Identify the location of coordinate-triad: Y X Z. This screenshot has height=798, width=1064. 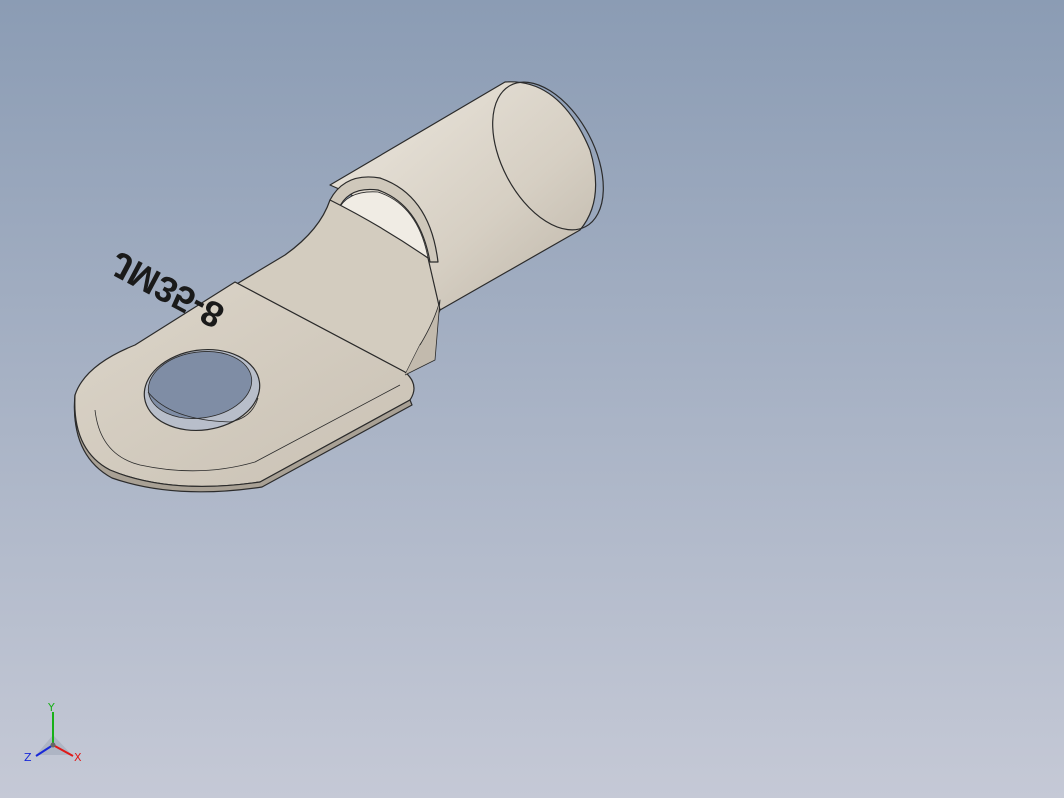
(53, 735).